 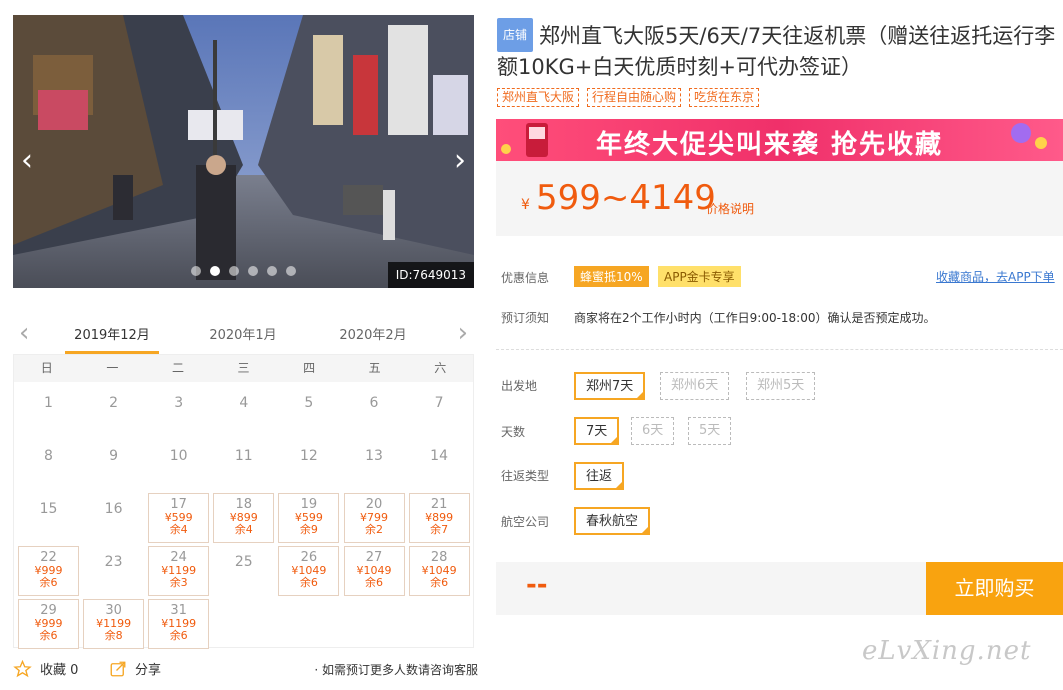 What do you see at coordinates (245, 669) in the screenshot?
I see `gallery-actions: 收藏 0 分享 · 如需预订更多人数请咨询客服` at bounding box center [245, 669].